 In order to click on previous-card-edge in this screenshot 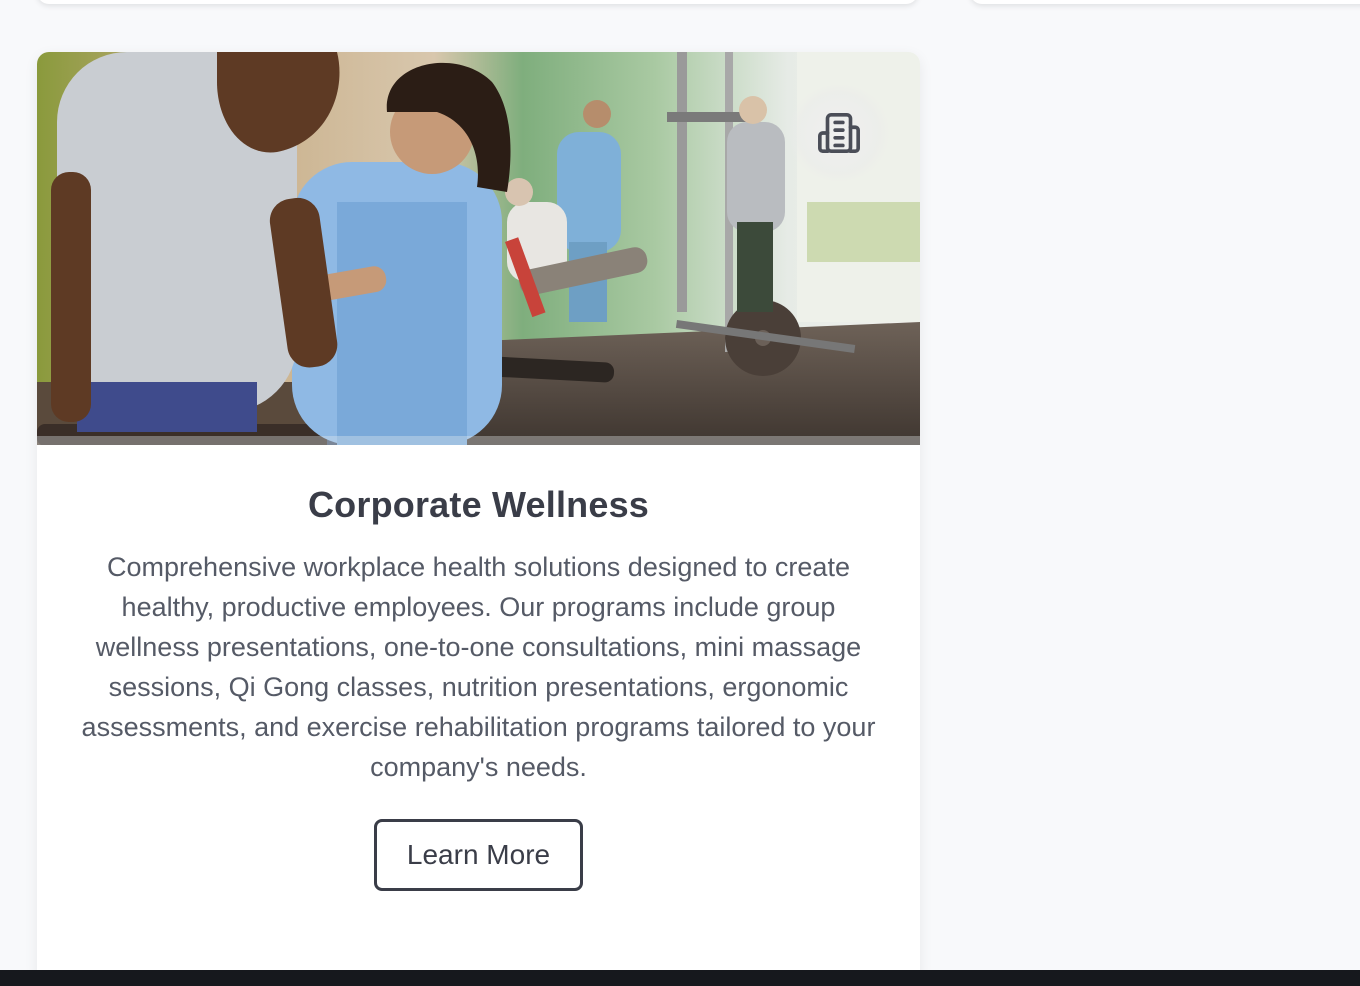, I will do `click(477, 2)`.